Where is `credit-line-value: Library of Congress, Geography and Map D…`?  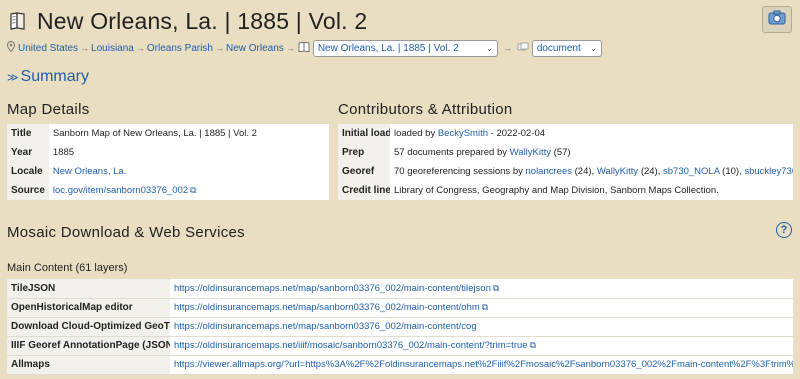
credit-line-value: Library of Congress, Geography and Map D… is located at coordinates (556, 190).